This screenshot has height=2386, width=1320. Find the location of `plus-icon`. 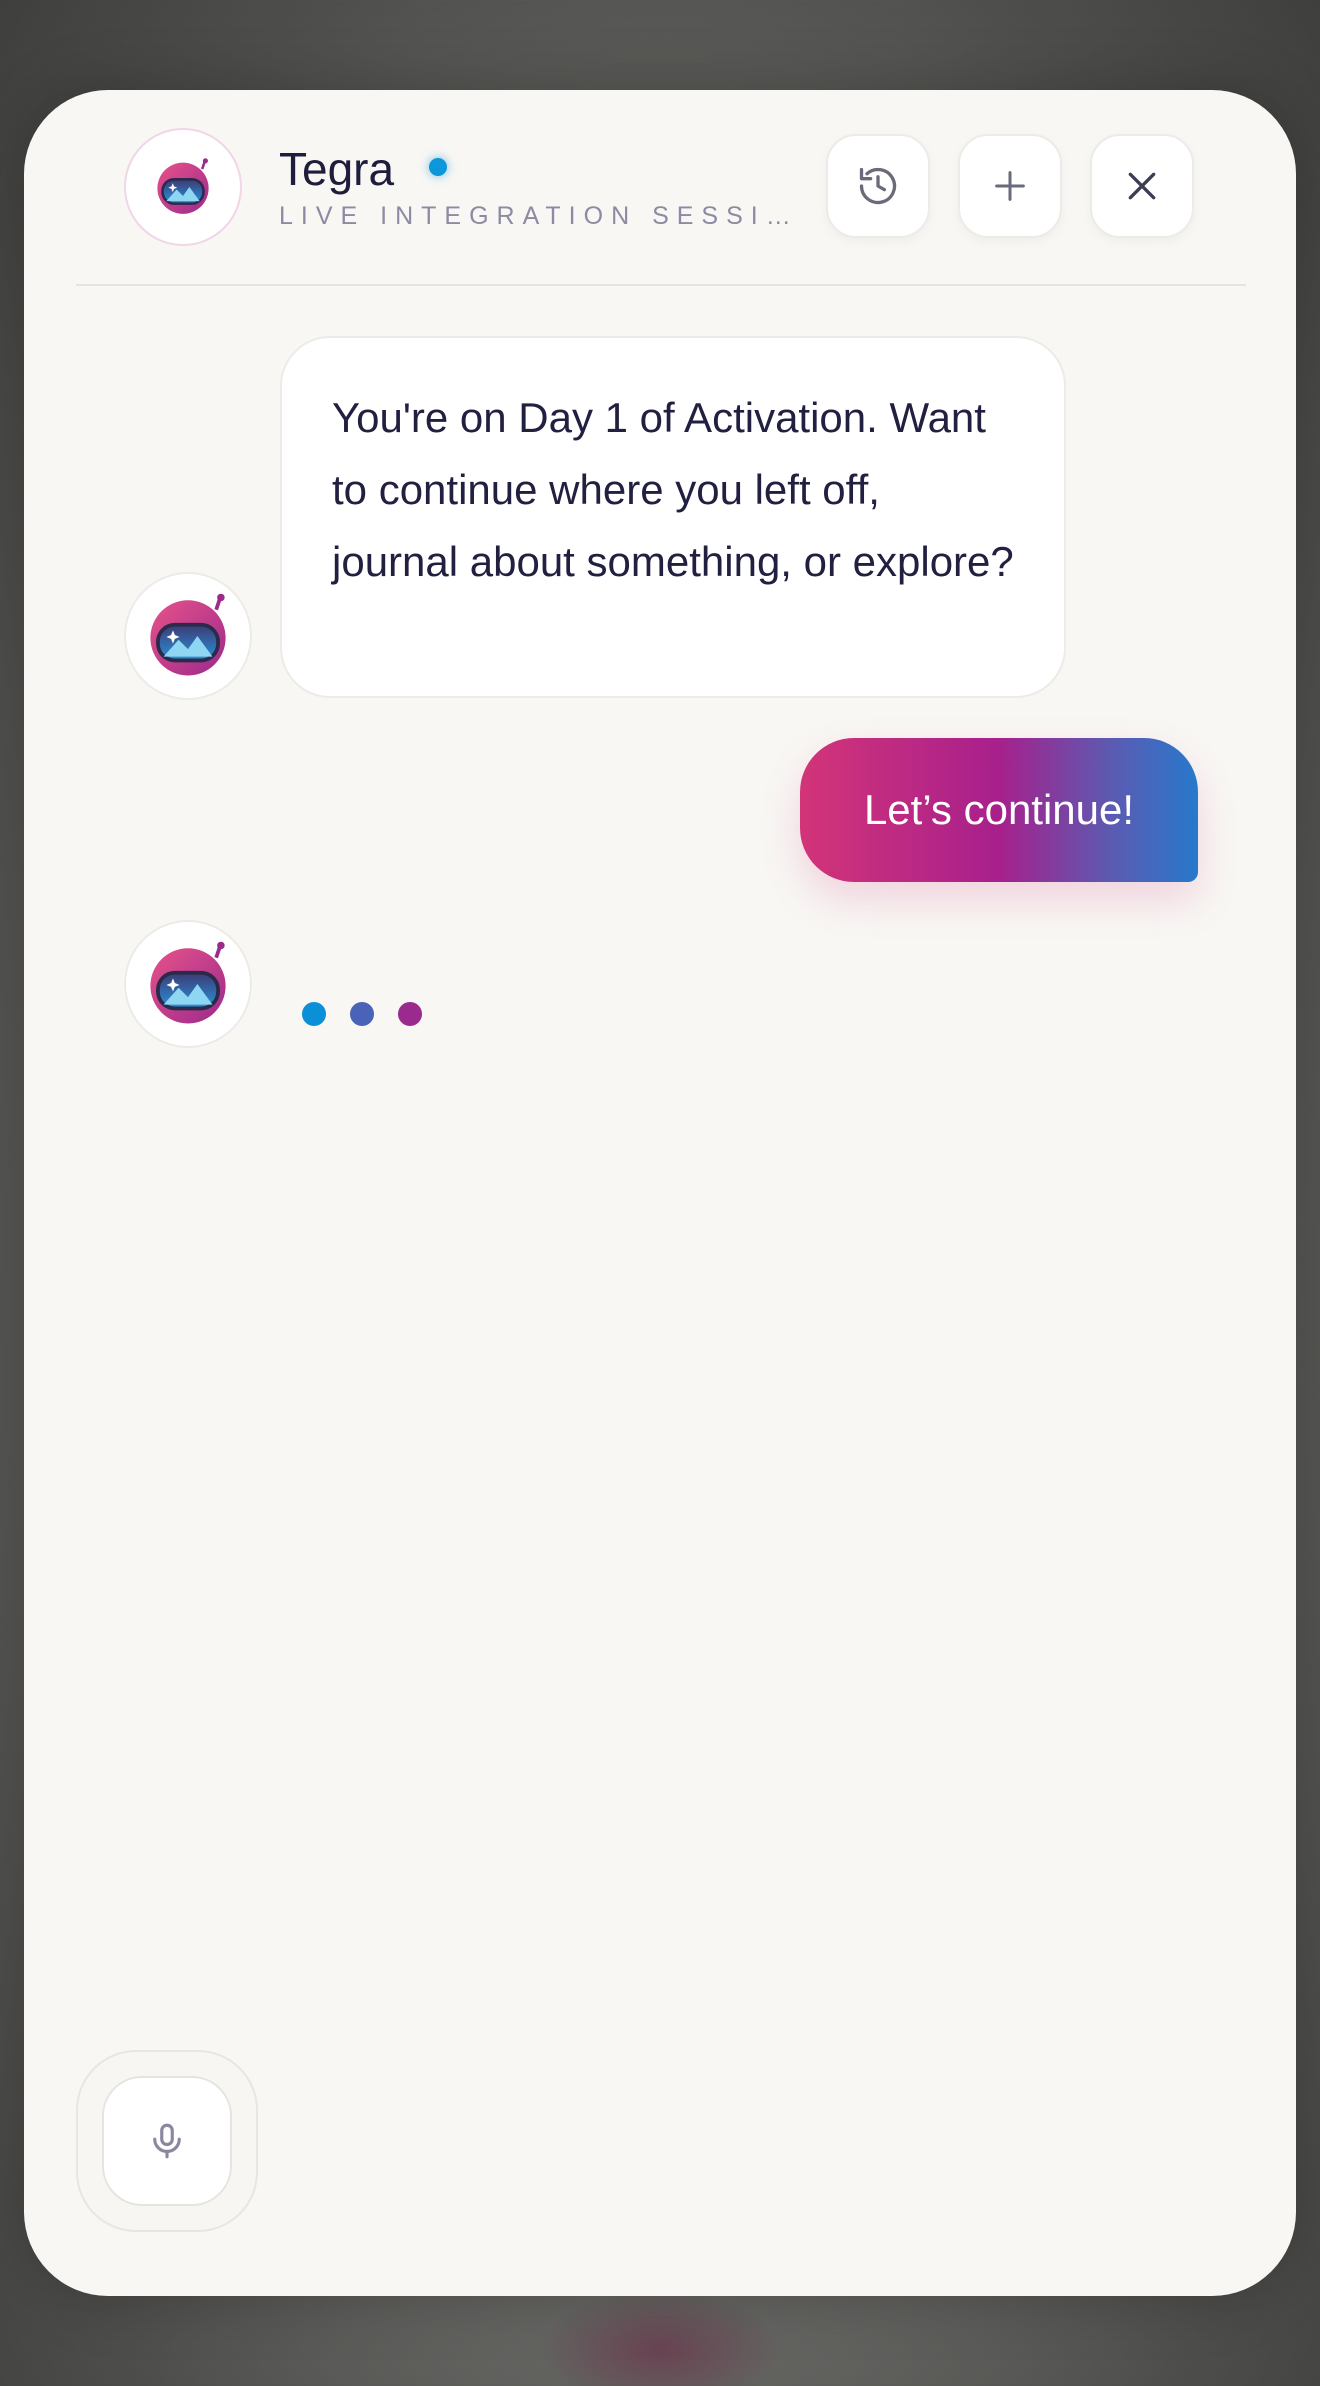

plus-icon is located at coordinates (1010, 186).